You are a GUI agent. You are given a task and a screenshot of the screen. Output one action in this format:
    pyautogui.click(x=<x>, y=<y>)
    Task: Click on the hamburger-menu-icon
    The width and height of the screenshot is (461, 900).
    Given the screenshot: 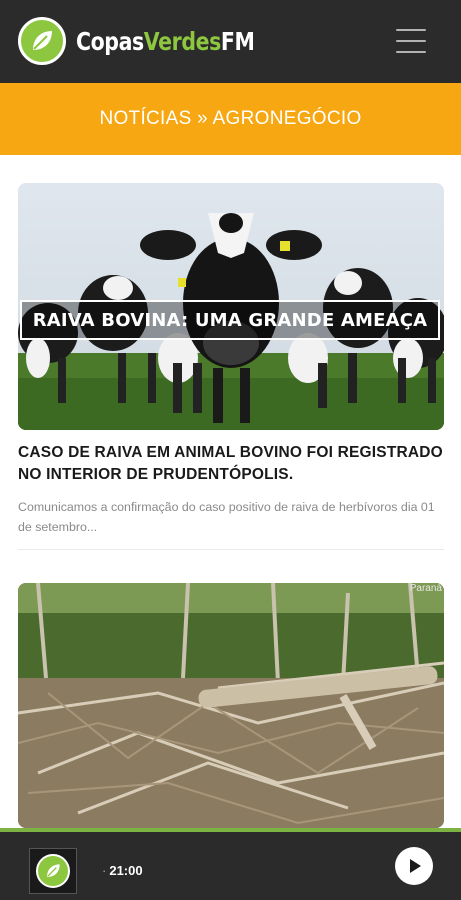 What is the action you would take?
    pyautogui.click(x=411, y=41)
    